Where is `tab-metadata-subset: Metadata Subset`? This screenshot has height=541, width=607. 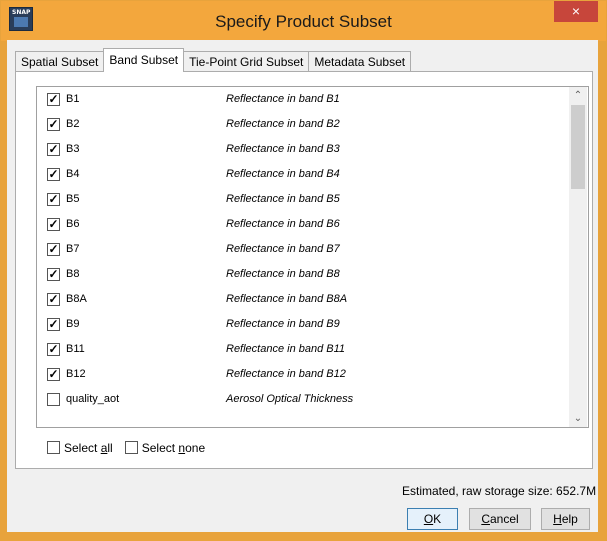
tab-metadata-subset: Metadata Subset is located at coordinates (360, 61).